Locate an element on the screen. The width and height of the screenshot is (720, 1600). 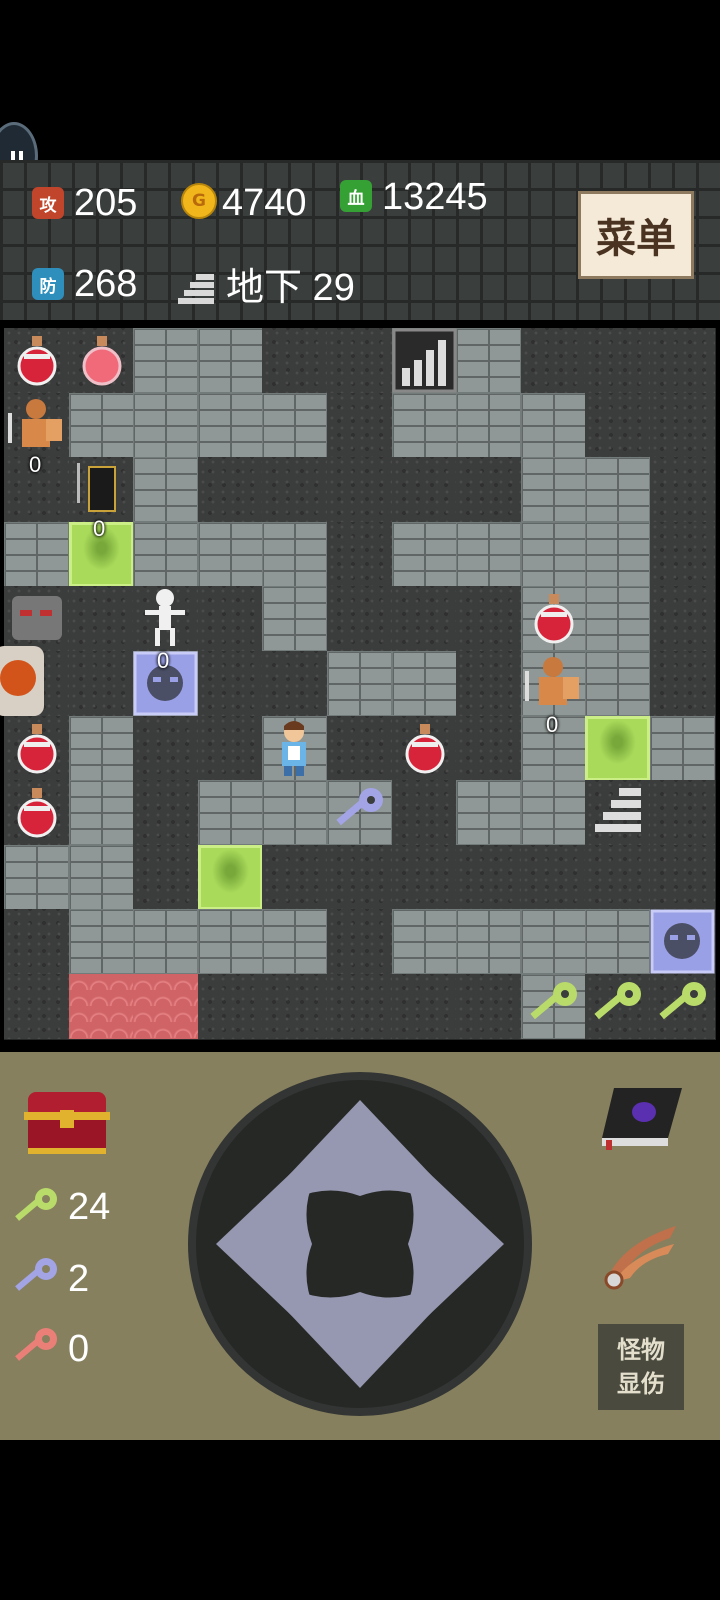
direction-pad is located at coordinates (360, 1244).